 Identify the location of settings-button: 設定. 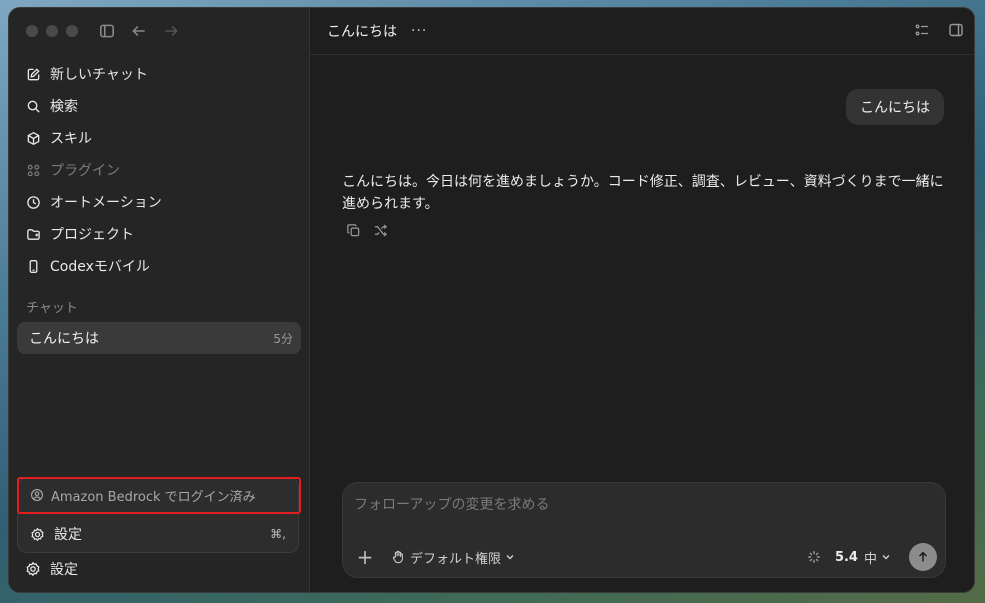
(51, 569).